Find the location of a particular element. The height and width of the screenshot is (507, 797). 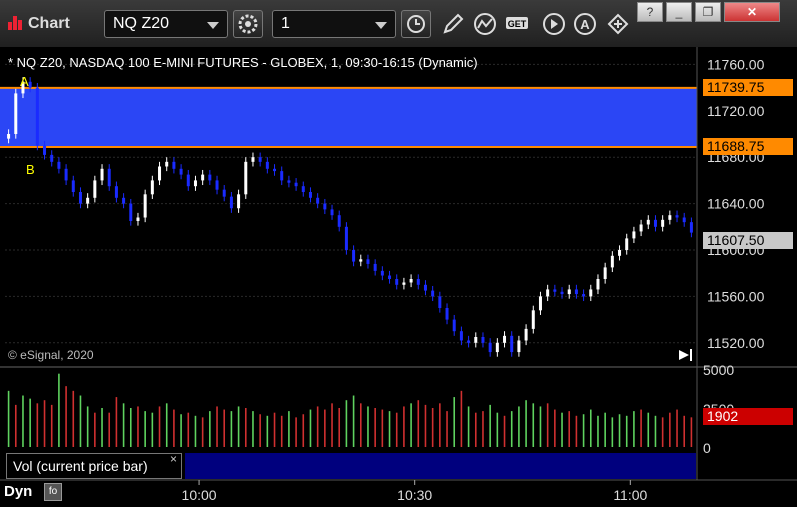

scroll-to-end-bar is located at coordinates (691, 355).